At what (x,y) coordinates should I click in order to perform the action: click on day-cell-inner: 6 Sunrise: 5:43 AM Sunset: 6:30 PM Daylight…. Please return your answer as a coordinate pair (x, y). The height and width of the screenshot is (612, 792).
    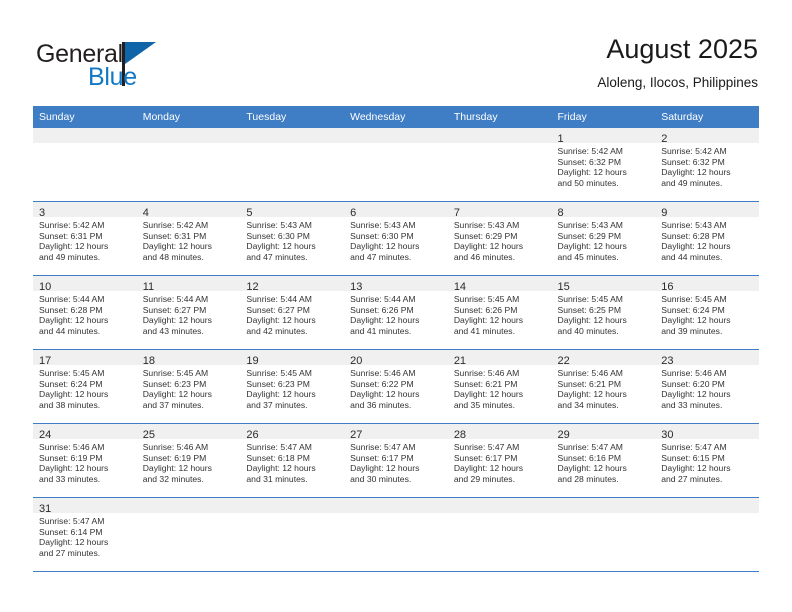
    Looking at the image, I should click on (396, 238).